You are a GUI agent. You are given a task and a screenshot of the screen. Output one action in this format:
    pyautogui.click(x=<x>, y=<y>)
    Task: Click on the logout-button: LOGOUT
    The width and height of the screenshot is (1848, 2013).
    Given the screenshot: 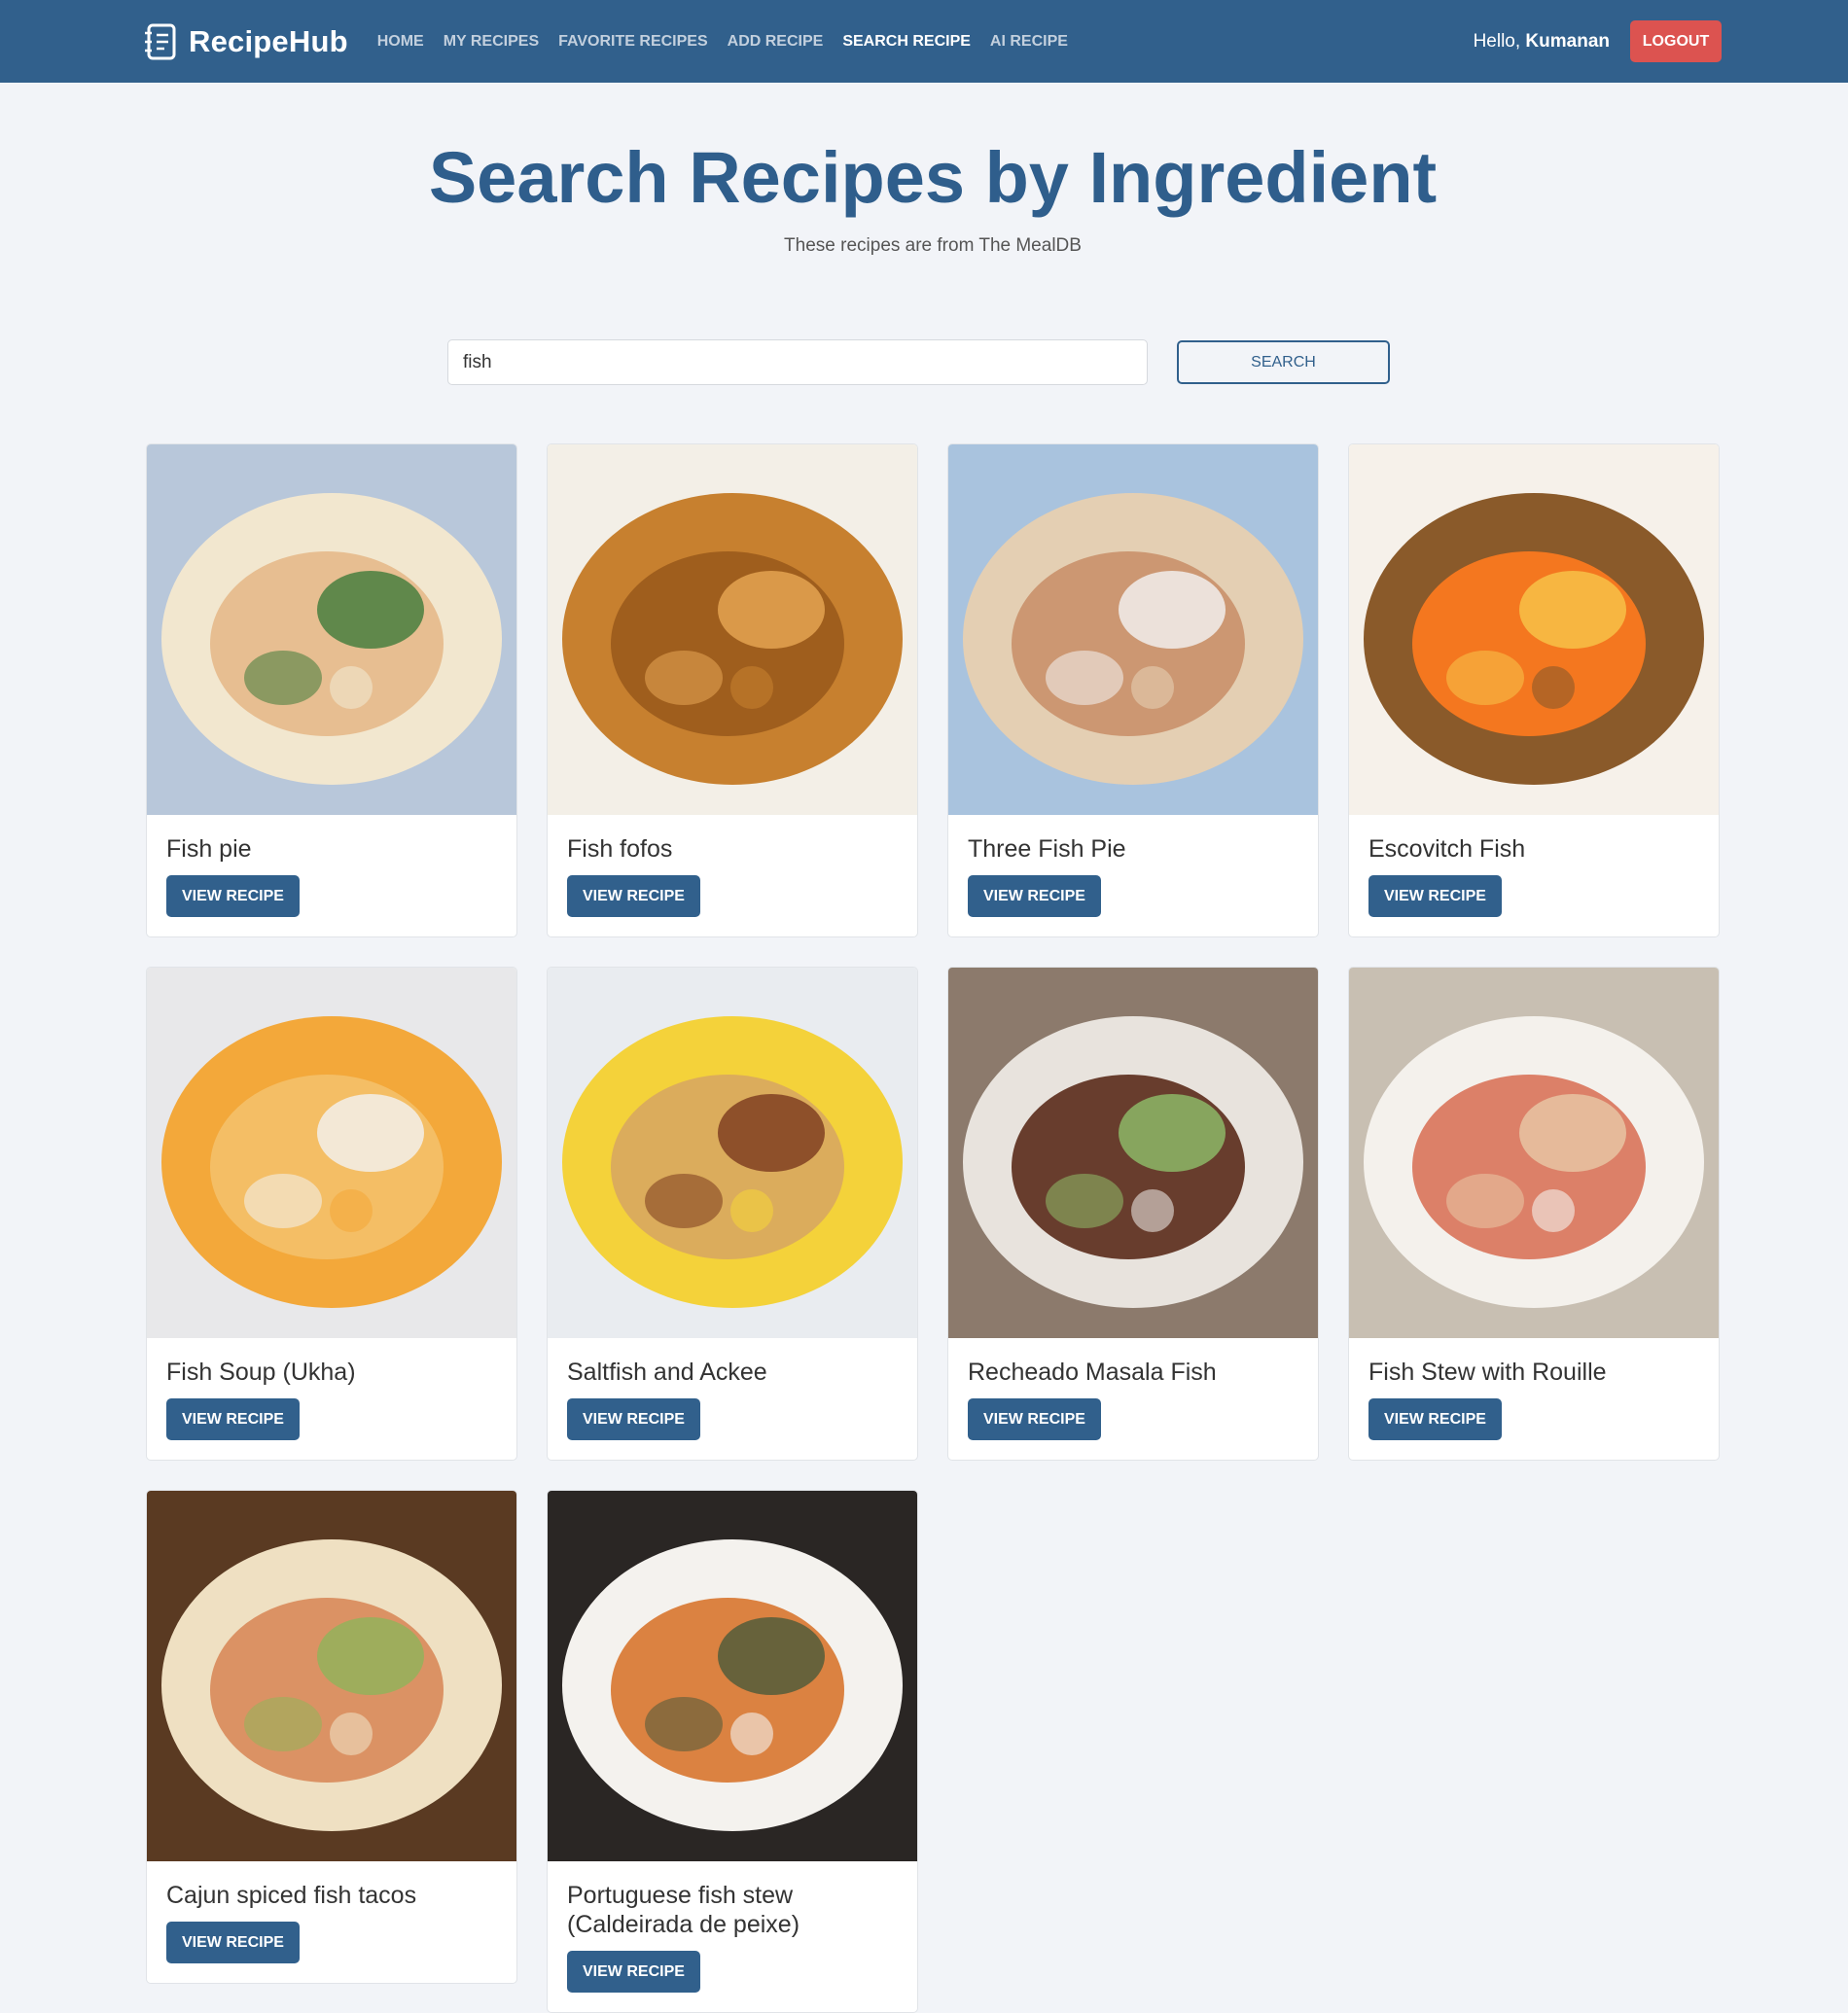 What is the action you would take?
    pyautogui.click(x=1676, y=41)
    